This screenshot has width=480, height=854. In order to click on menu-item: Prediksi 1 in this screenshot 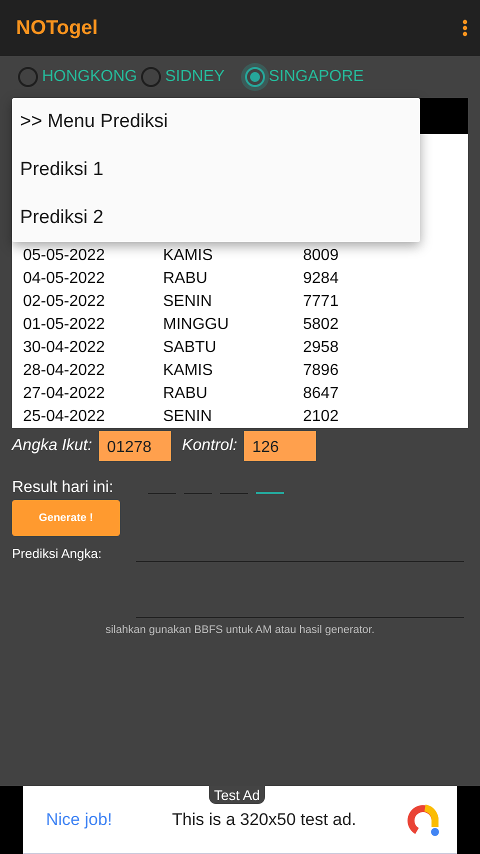, I will do `click(216, 170)`.